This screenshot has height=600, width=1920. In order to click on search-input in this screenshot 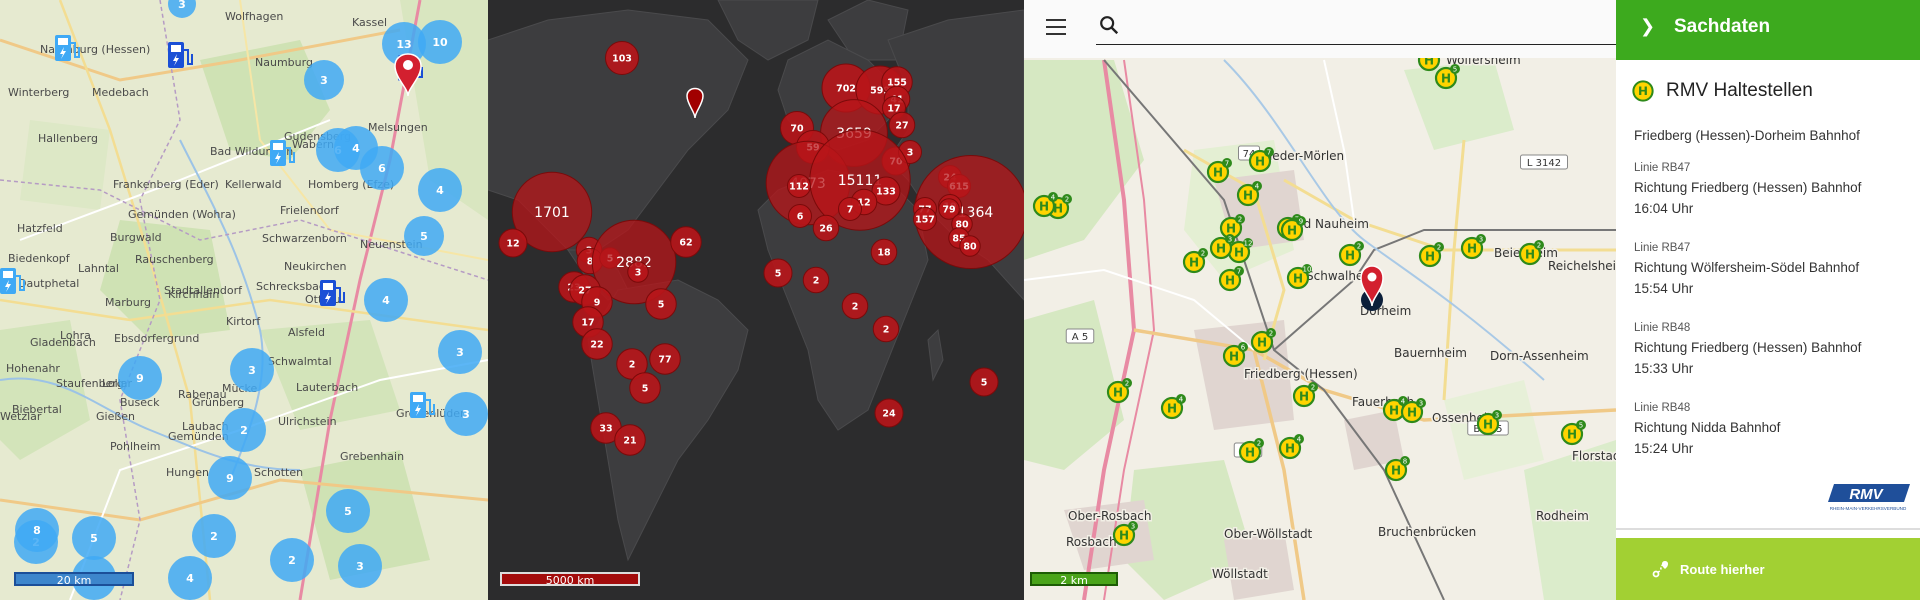, I will do `click(1360, 28)`.